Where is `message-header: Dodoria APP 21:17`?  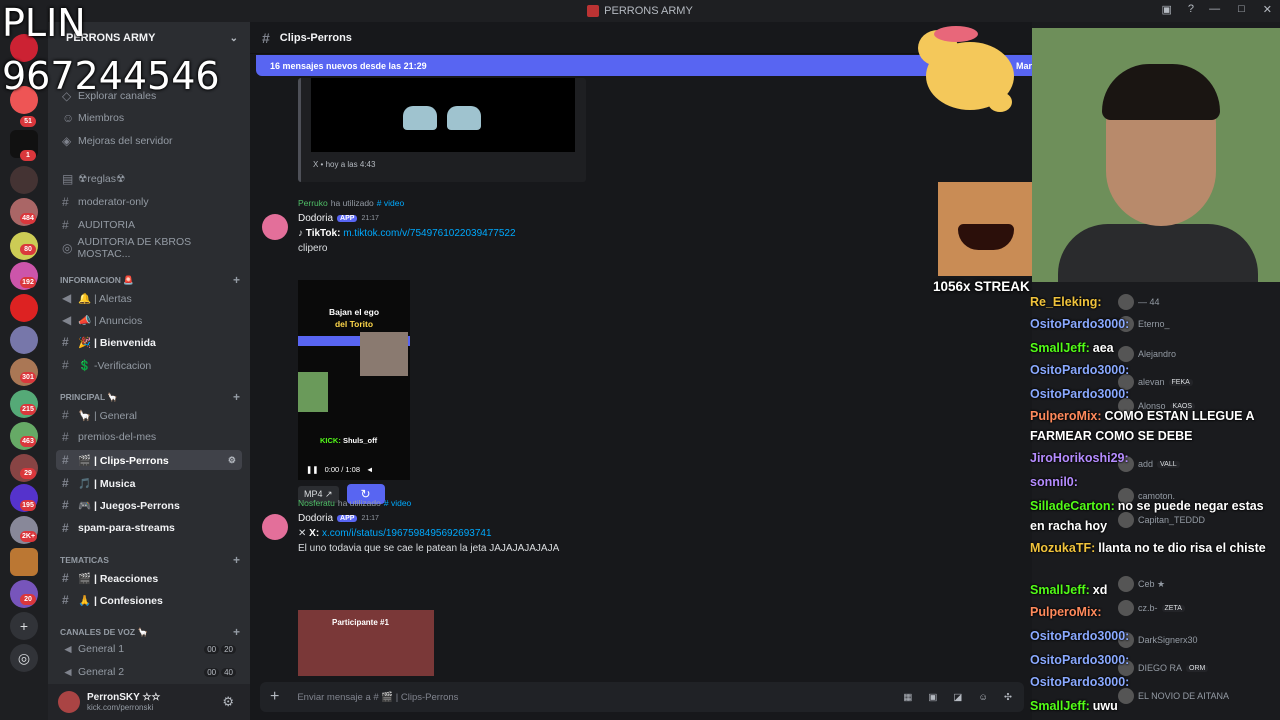 message-header: Dodoria APP 21:17 is located at coordinates (338, 518).